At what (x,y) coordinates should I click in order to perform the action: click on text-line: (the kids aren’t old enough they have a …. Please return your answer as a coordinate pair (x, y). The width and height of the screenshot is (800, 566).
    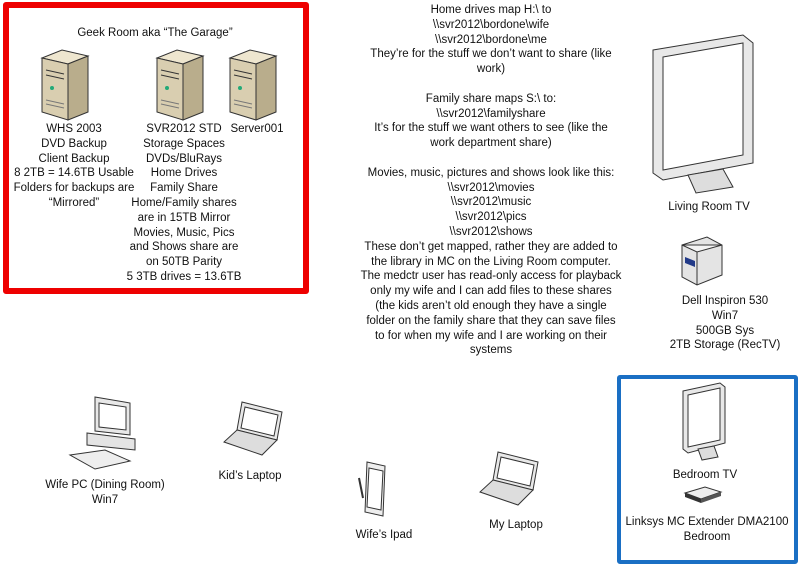
    Looking at the image, I should click on (491, 305).